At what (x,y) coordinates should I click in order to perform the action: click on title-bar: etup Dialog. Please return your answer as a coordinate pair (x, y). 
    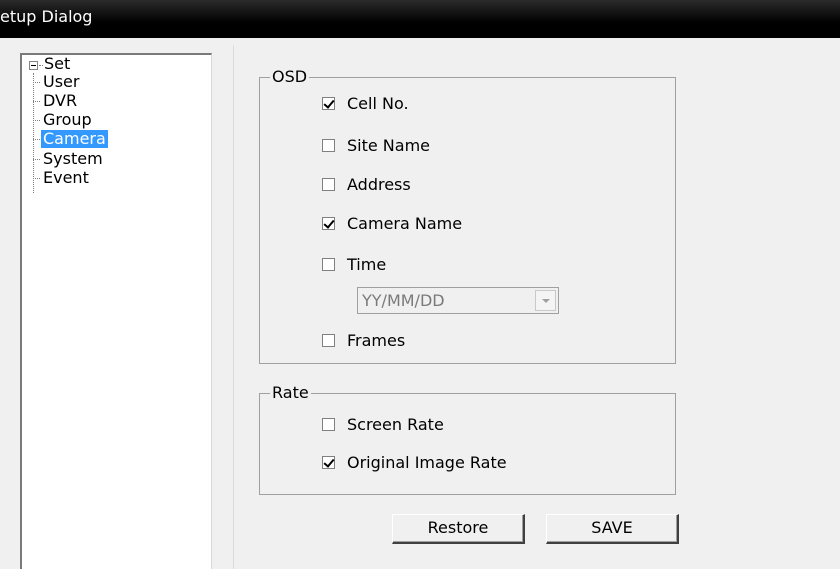
    Looking at the image, I should click on (420, 19).